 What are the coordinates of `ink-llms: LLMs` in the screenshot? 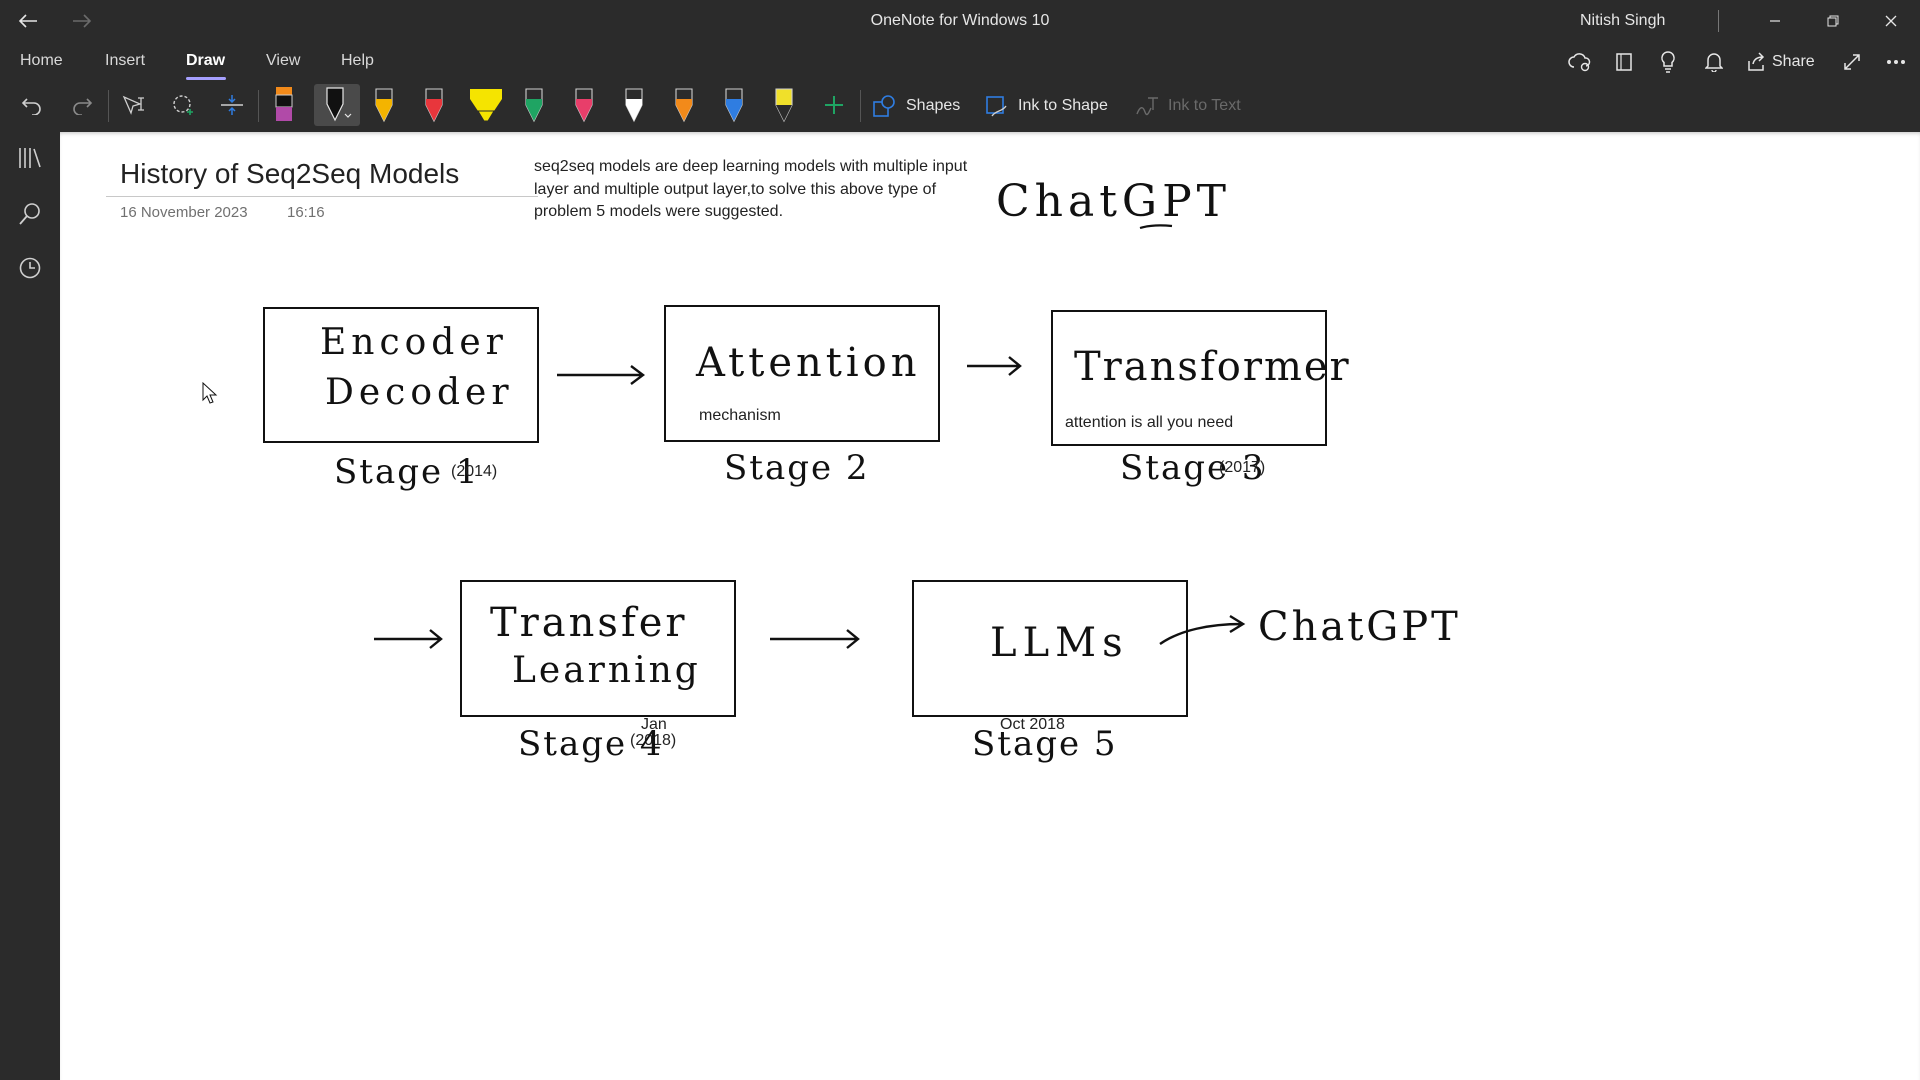 It's located at (1059, 643).